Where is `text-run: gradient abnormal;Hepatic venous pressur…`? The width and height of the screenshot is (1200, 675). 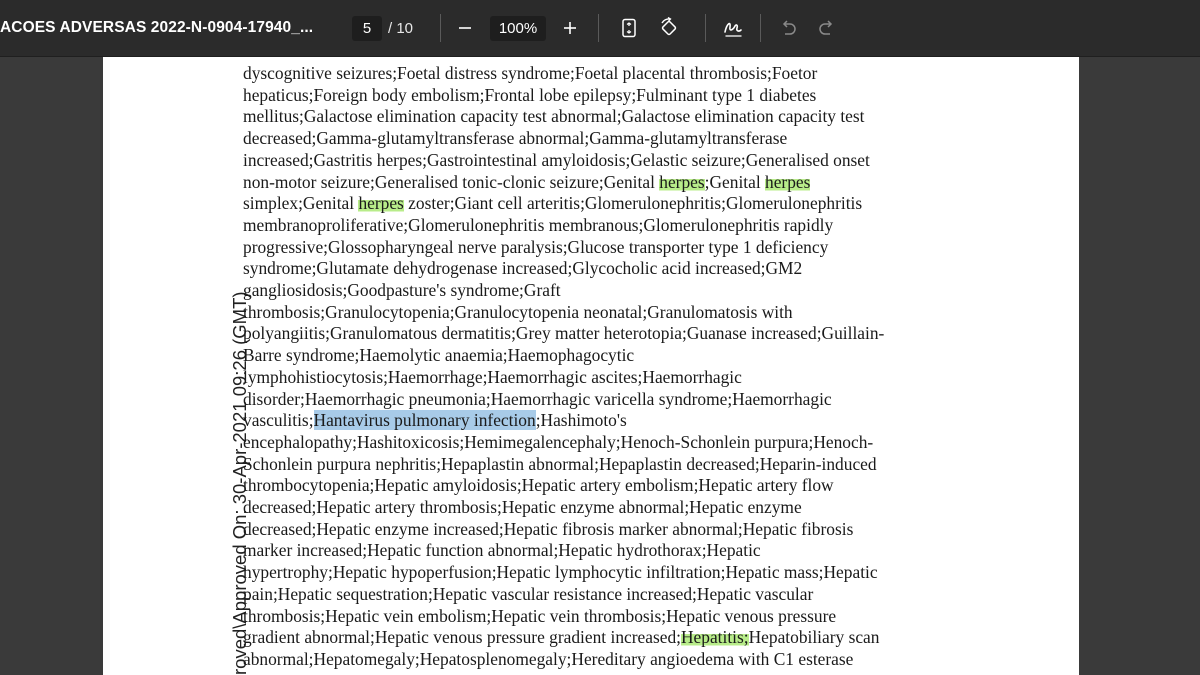 text-run: gradient abnormal;Hepatic venous pressur… is located at coordinates (462, 637).